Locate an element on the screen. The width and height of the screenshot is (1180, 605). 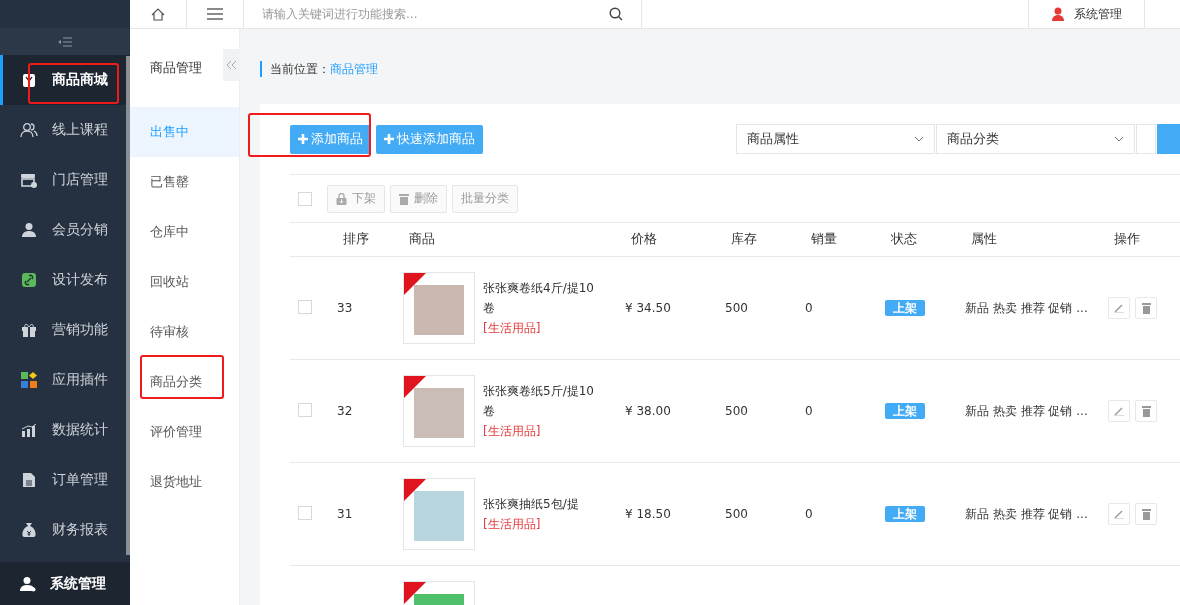
sort-cell-text: 31 is located at coordinates (345, 514).